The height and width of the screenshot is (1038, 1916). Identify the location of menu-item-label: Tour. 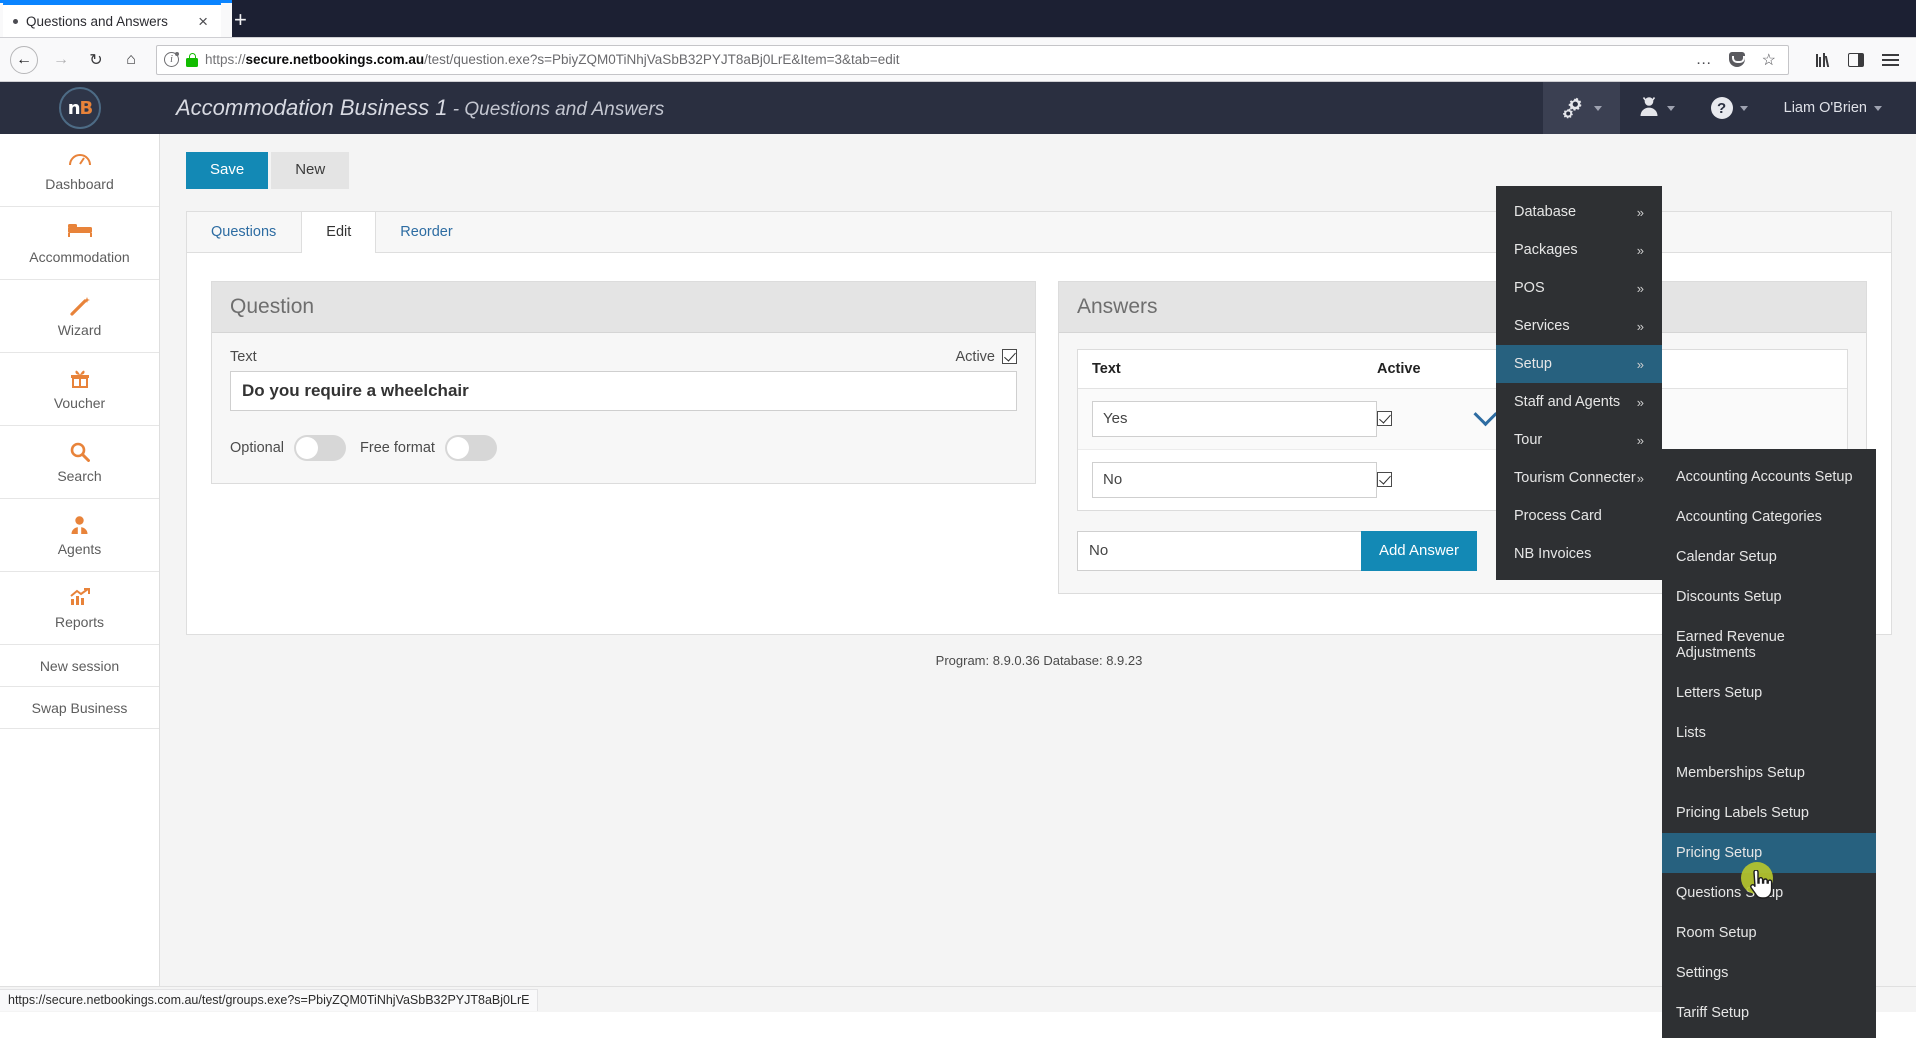
(1528, 440).